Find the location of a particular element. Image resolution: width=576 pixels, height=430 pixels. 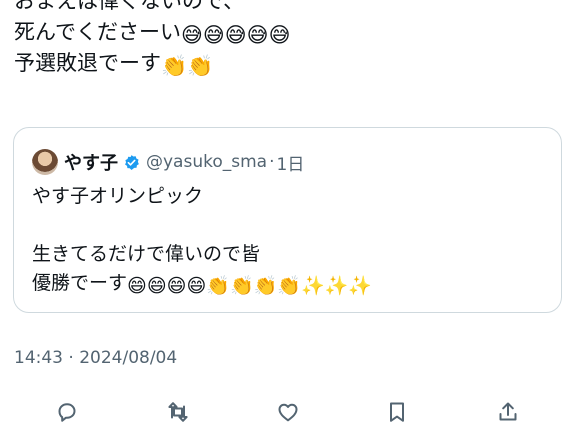

author-handle: @yasuko_sma is located at coordinates (207, 162).